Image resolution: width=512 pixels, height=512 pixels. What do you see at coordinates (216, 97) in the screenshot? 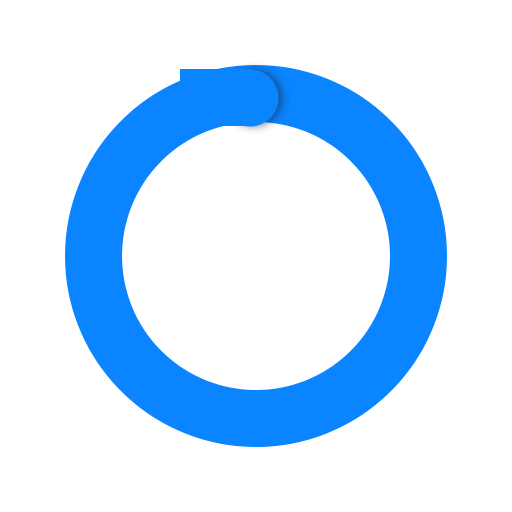
I see `progress-ring-start-segment` at bounding box center [216, 97].